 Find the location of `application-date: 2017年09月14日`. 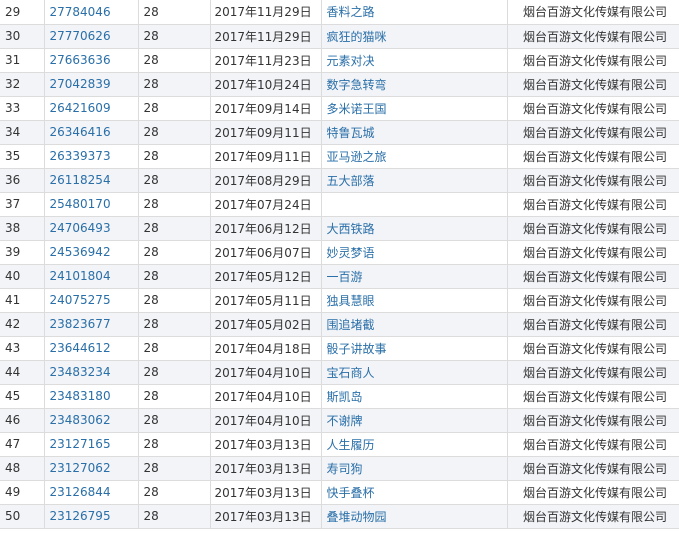

application-date: 2017年09月14日 is located at coordinates (266, 108).